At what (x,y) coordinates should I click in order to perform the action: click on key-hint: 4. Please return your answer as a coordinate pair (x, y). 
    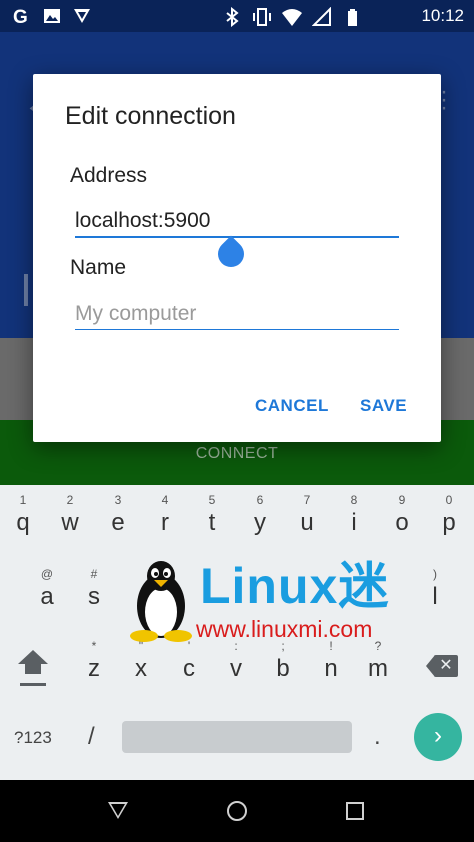
    Looking at the image, I should click on (165, 500).